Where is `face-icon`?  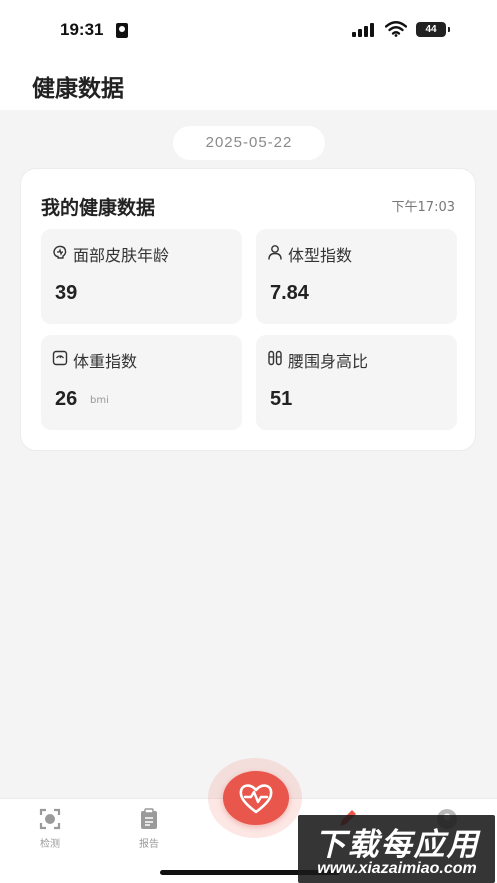
face-icon is located at coordinates (60, 252).